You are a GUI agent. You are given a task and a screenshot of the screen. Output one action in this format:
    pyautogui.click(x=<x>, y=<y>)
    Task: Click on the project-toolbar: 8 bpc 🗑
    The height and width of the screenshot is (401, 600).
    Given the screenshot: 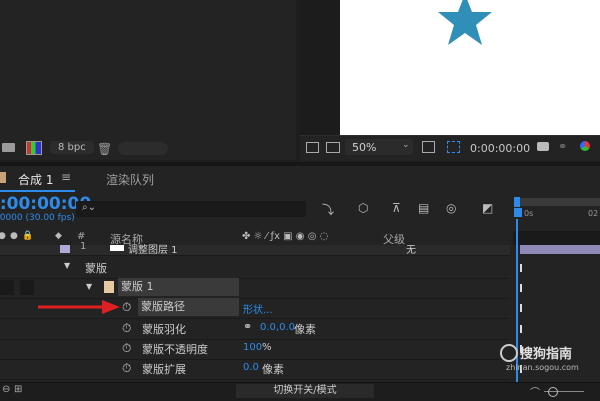 What is the action you would take?
    pyautogui.click(x=148, y=149)
    